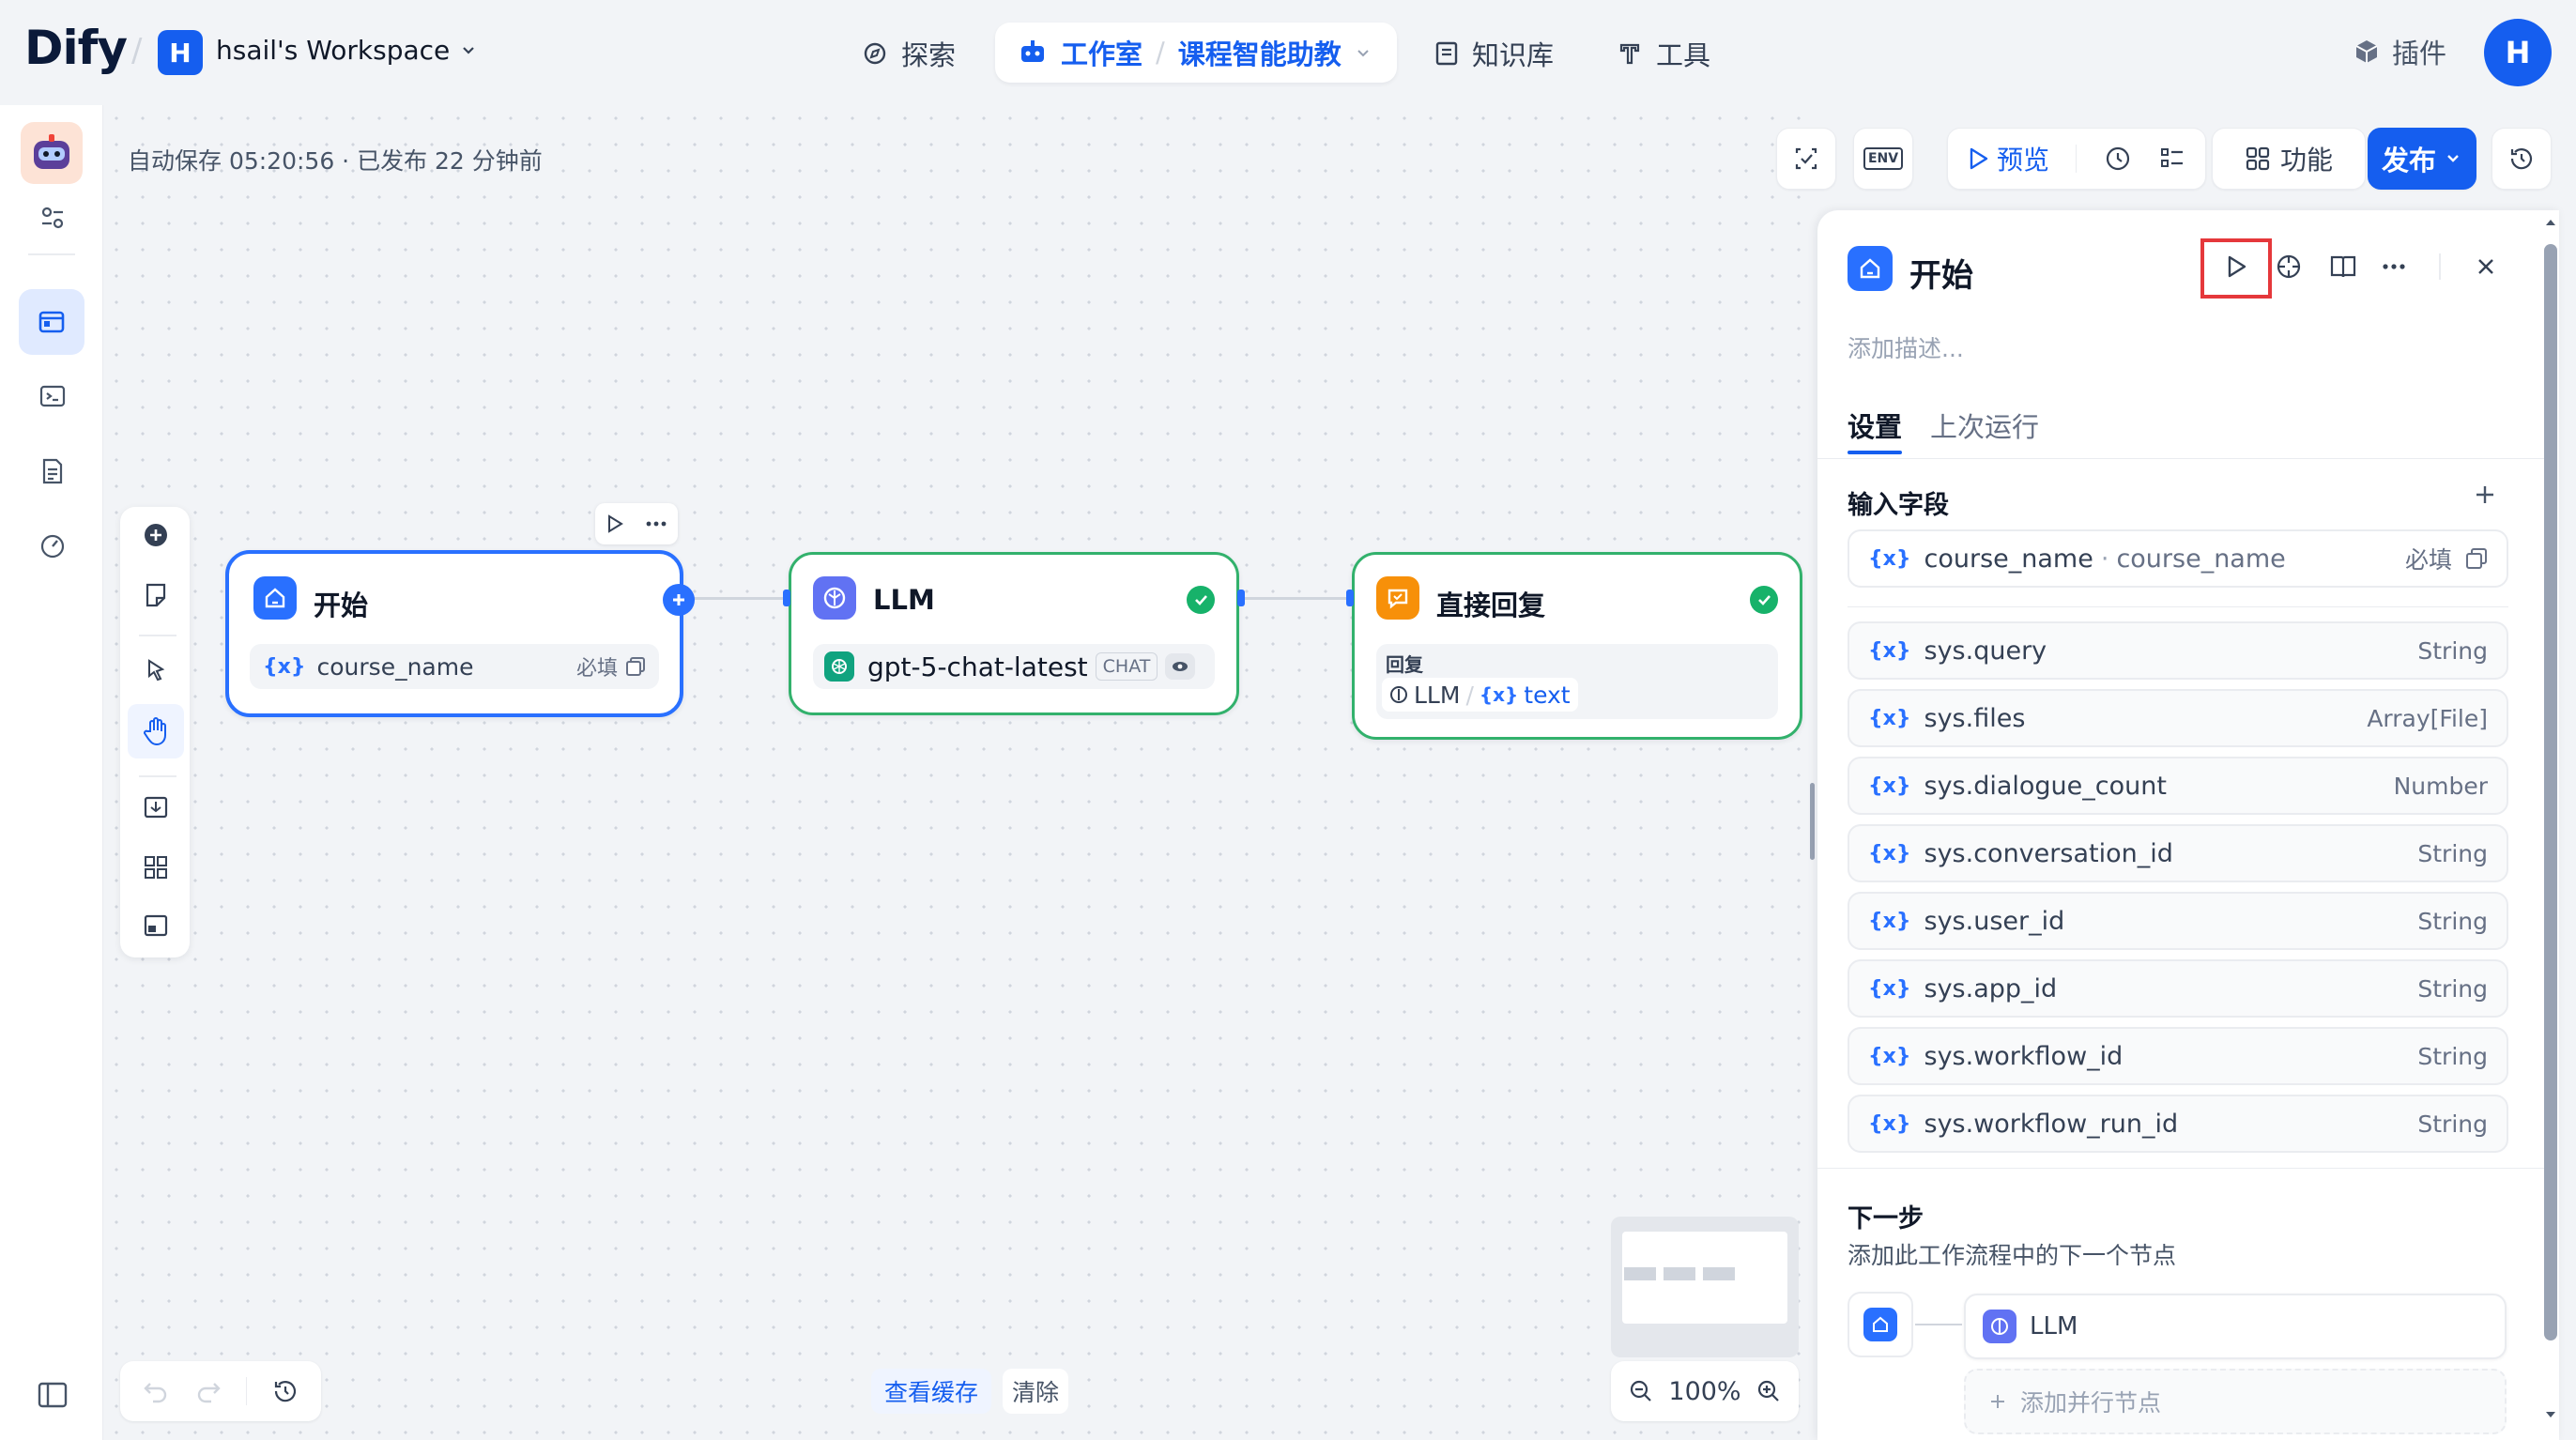 Image resolution: width=2576 pixels, height=1440 pixels. What do you see at coordinates (1664, 53) in the screenshot?
I see `nav-tools: 工具` at bounding box center [1664, 53].